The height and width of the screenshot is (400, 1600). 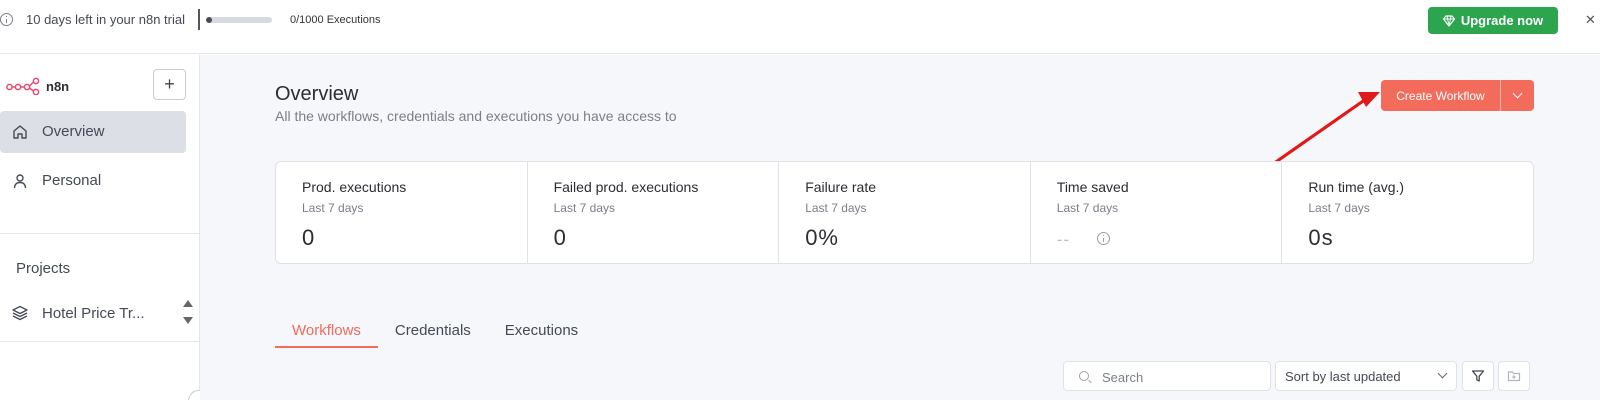 What do you see at coordinates (58, 86) in the screenshot?
I see `logo-text: n8n` at bounding box center [58, 86].